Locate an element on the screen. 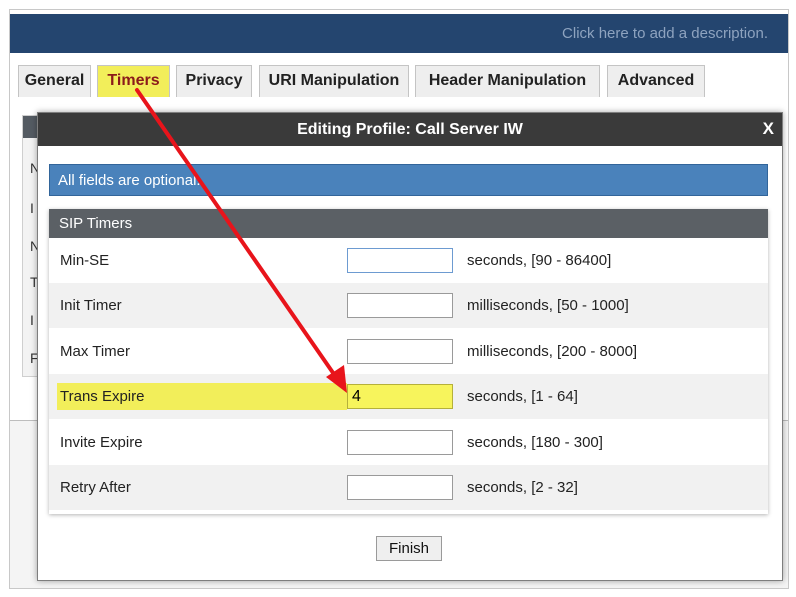 This screenshot has width=796, height=597. field-label: Init Timer is located at coordinates (91, 305).